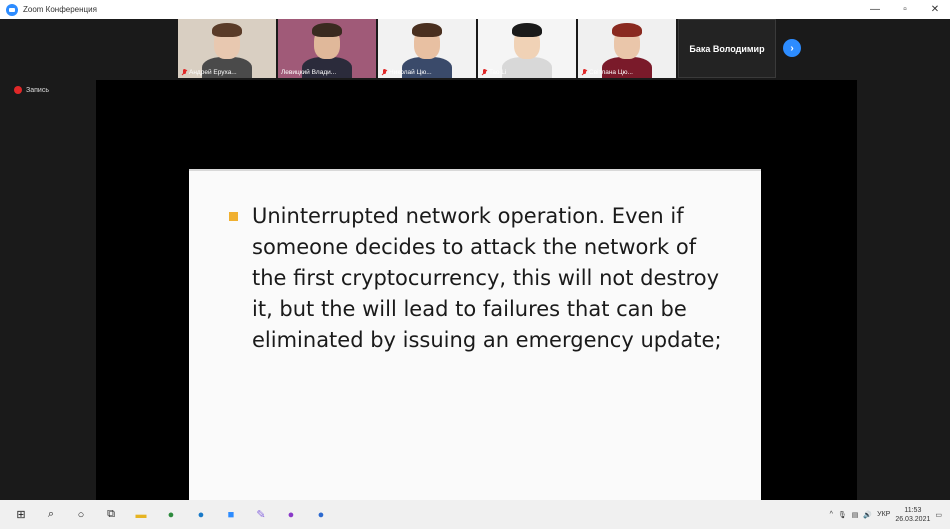 Image resolution: width=950 pixels, height=529 pixels. I want to click on next-page-button: ›, so click(792, 48).